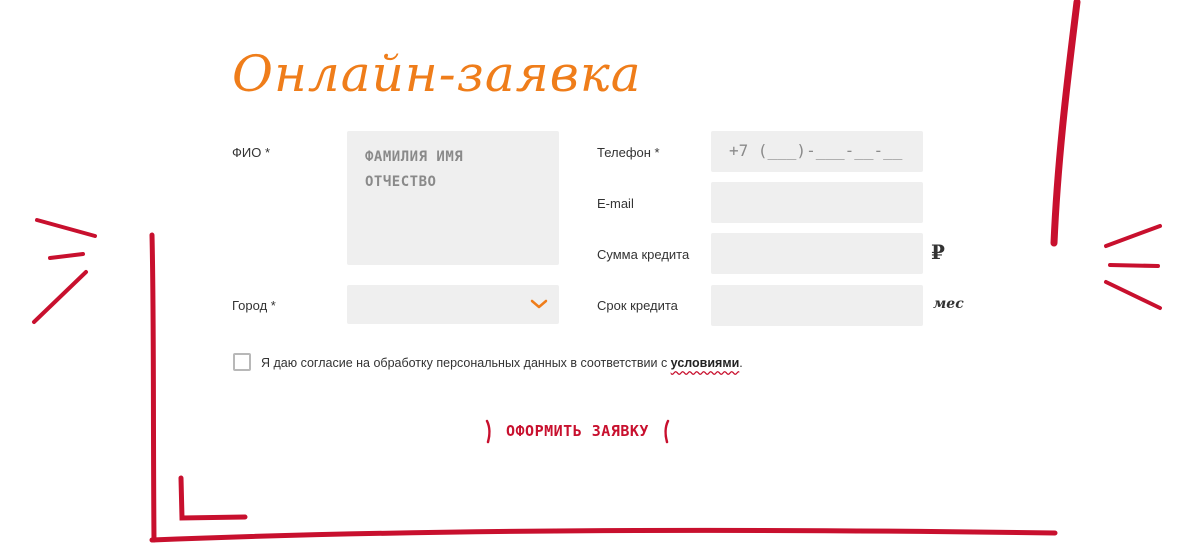 Image resolution: width=1200 pixels, height=554 pixels. Describe the element at coordinates (453, 304) in the screenshot. I see `city-select` at that location.